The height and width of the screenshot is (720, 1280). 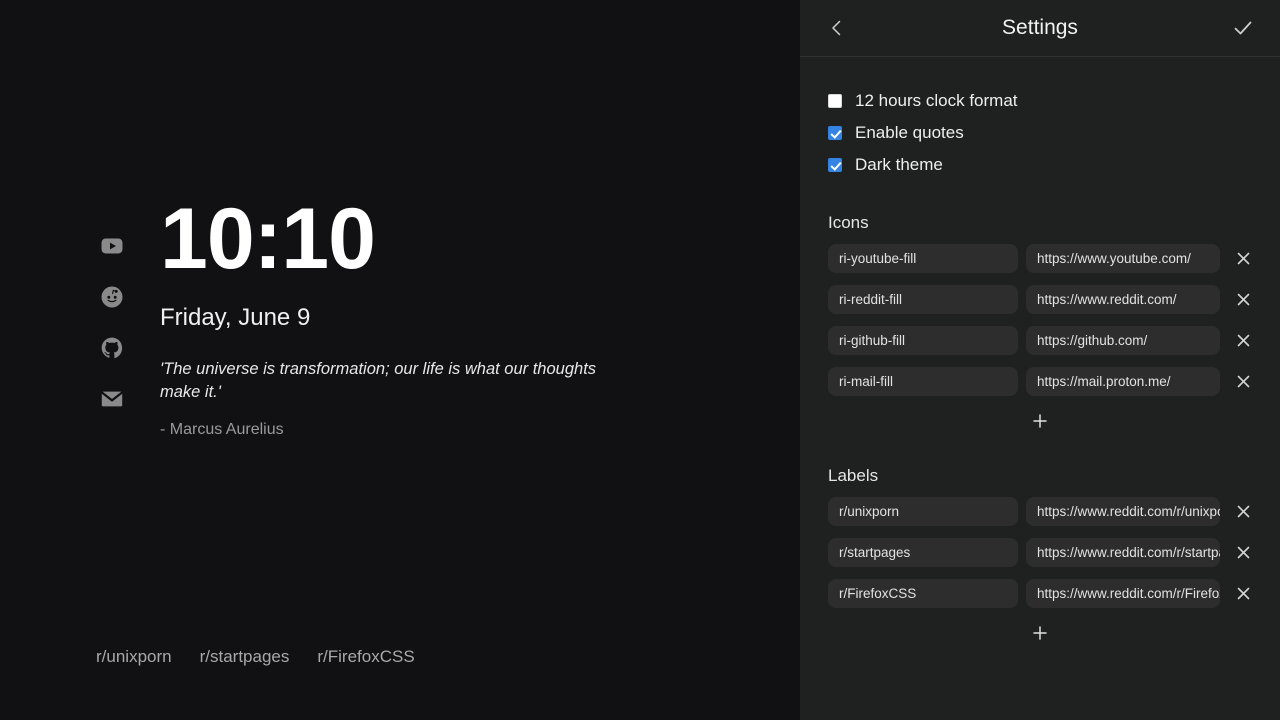 What do you see at coordinates (245, 657) in the screenshot?
I see `bottom-label-link: r/startpages` at bounding box center [245, 657].